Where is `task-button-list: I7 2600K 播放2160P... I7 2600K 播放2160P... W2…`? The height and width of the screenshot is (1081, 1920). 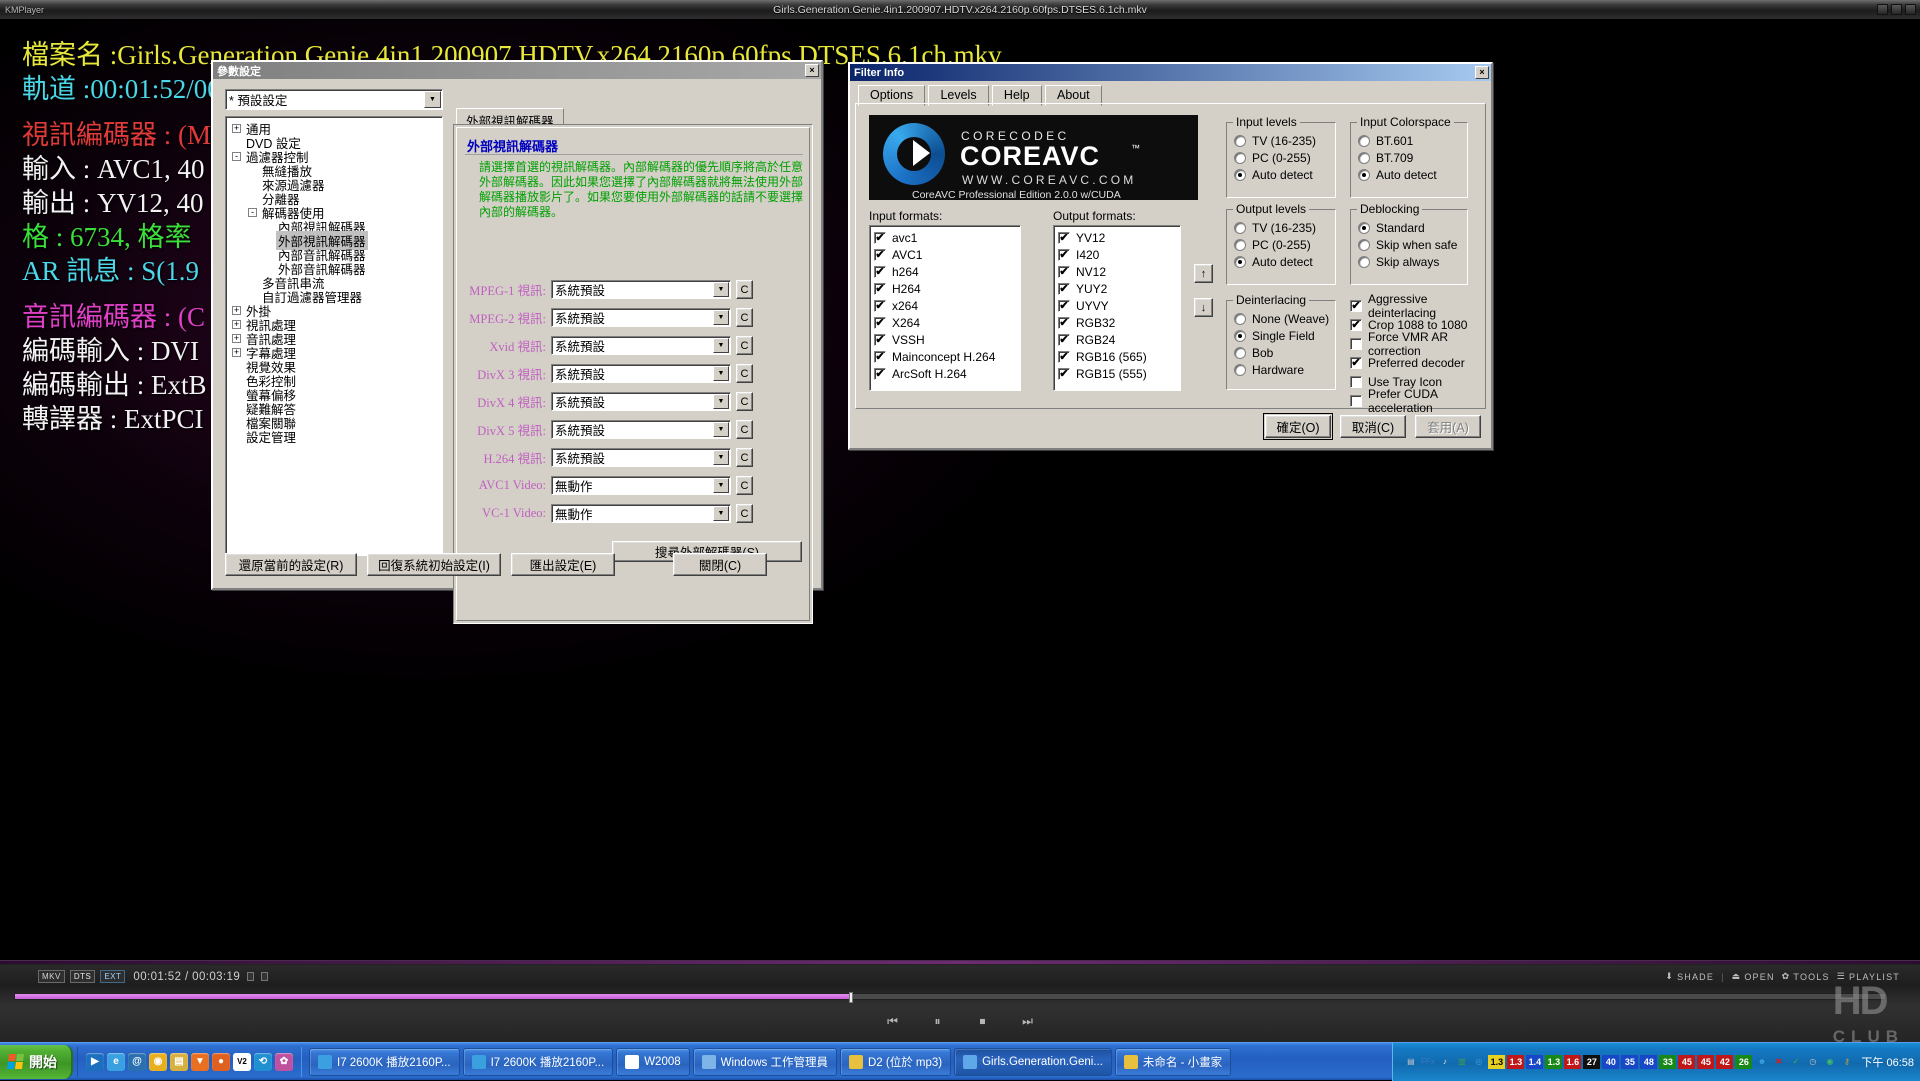 task-button-list: I7 2600K 播放2160P... I7 2600K 播放2160P... W2… is located at coordinates (847, 1061).